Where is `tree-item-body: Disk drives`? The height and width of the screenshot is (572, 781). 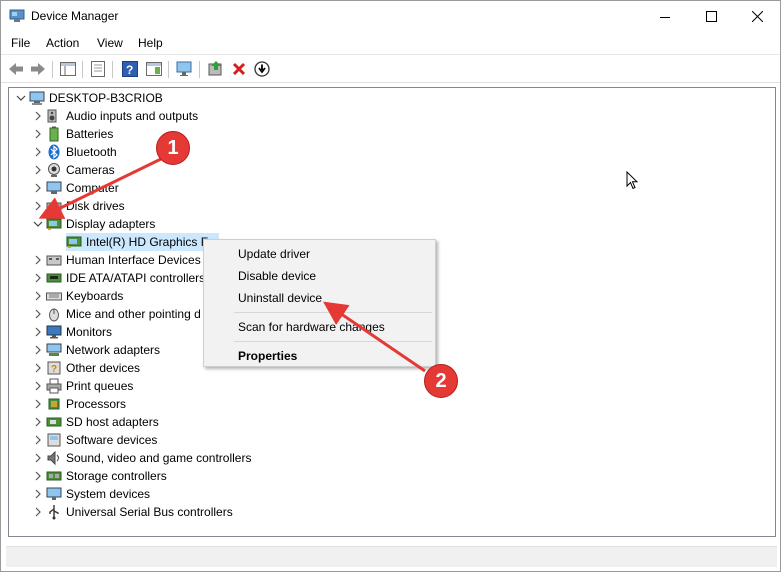 tree-item-body: Disk drives is located at coordinates (85, 206).